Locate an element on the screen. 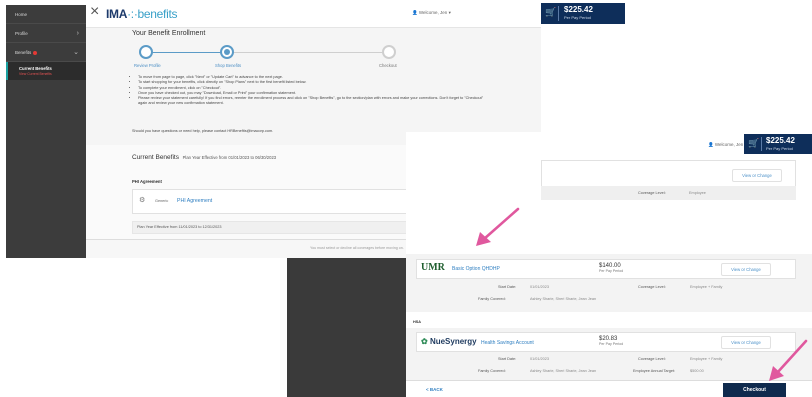  chevron-down-icon: ⌄ is located at coordinates (76, 52).